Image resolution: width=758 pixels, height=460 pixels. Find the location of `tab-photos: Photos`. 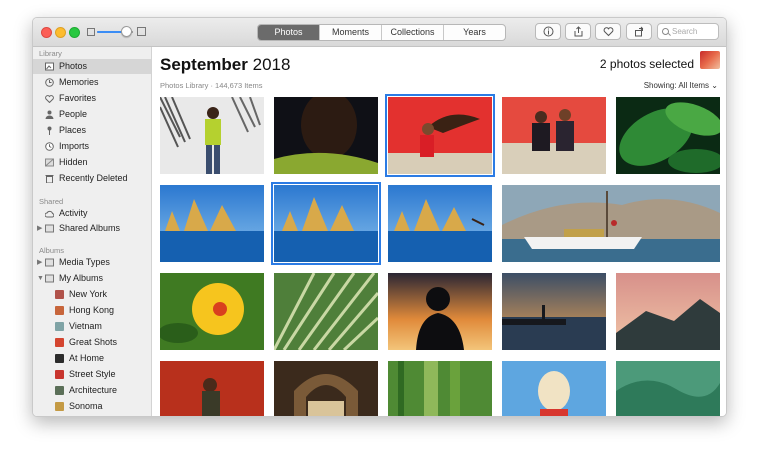

tab-photos: Photos is located at coordinates (289, 32).